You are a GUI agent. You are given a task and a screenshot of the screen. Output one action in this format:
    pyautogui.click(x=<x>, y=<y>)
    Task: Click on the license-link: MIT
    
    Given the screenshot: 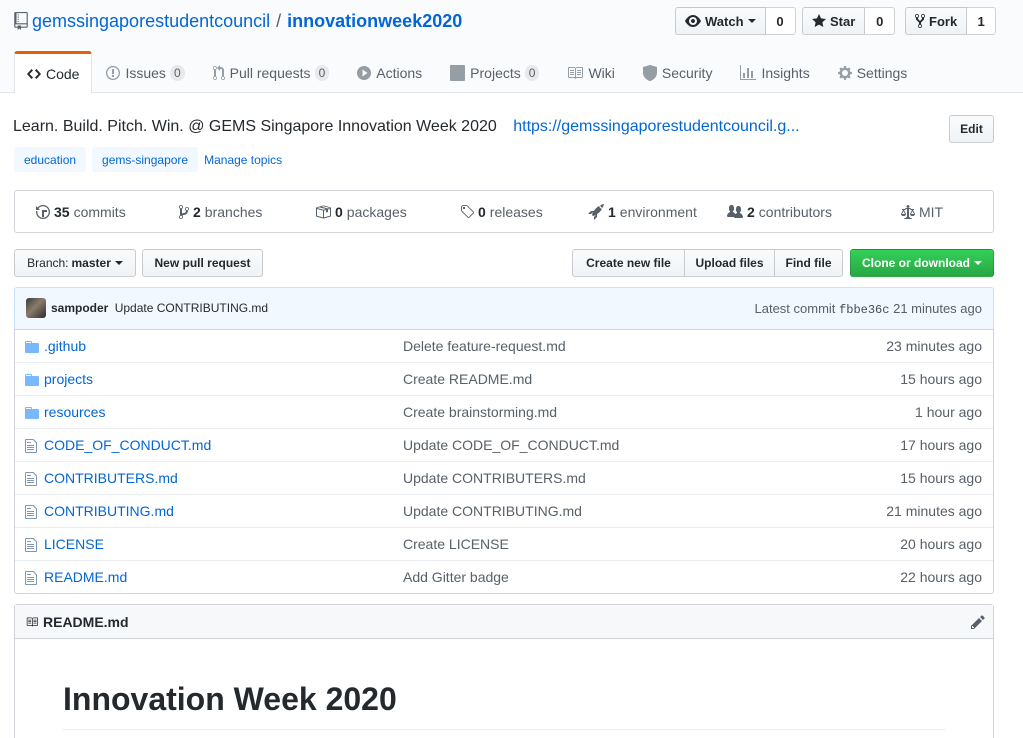 What is the action you would take?
    pyautogui.click(x=922, y=211)
    